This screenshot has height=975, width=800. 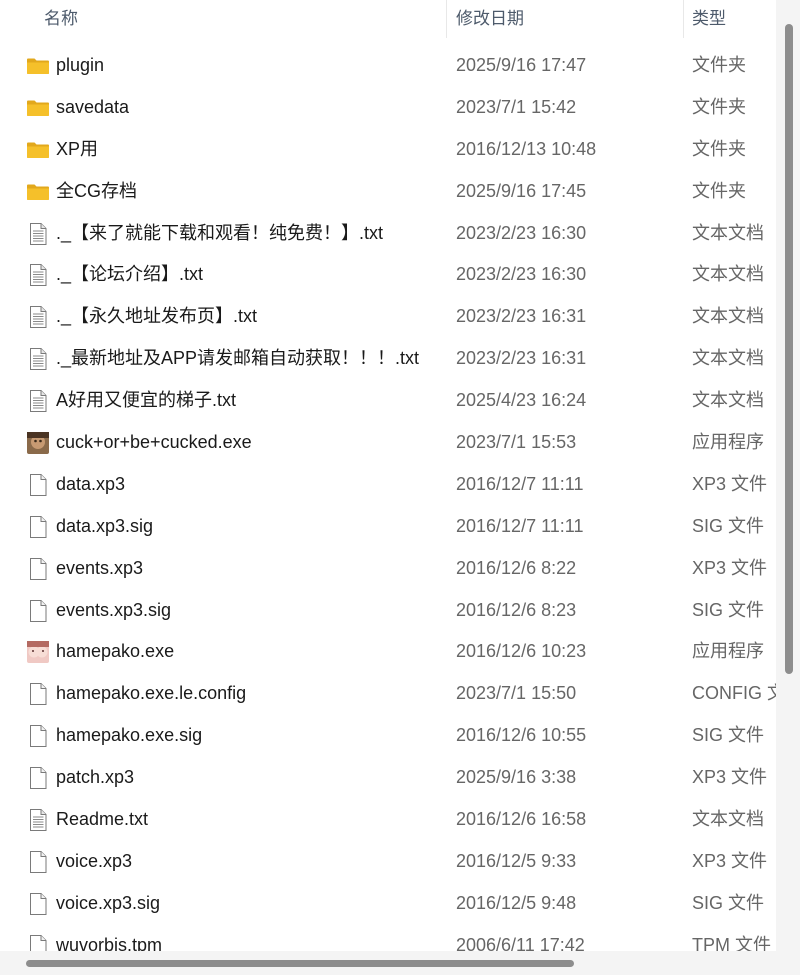 What do you see at coordinates (728, 651) in the screenshot?
I see `file-type: 应用程序` at bounding box center [728, 651].